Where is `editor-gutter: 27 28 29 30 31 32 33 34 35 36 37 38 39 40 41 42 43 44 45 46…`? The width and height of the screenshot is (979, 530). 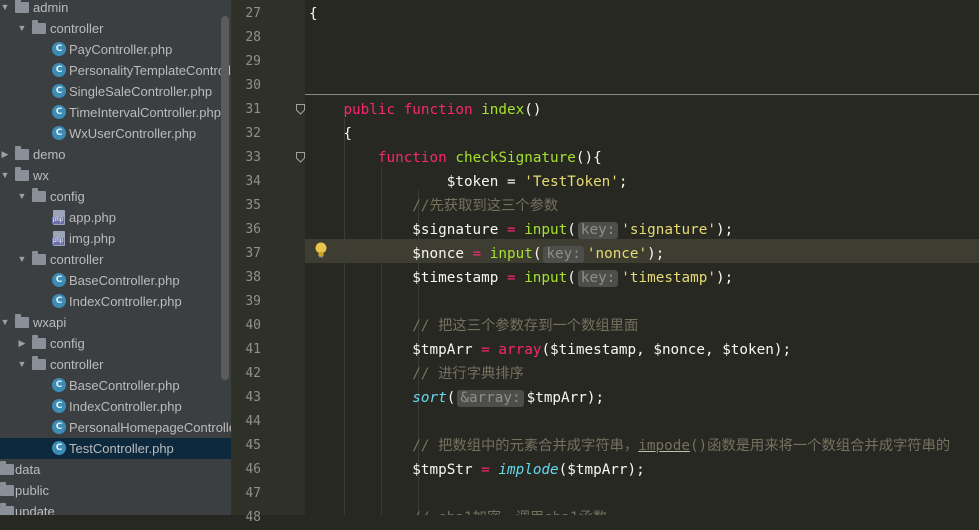
editor-gutter: 27 28 29 30 31 32 33 34 35 36 37 38 39 40 41 42 43 44 45 46… is located at coordinates (268, 262).